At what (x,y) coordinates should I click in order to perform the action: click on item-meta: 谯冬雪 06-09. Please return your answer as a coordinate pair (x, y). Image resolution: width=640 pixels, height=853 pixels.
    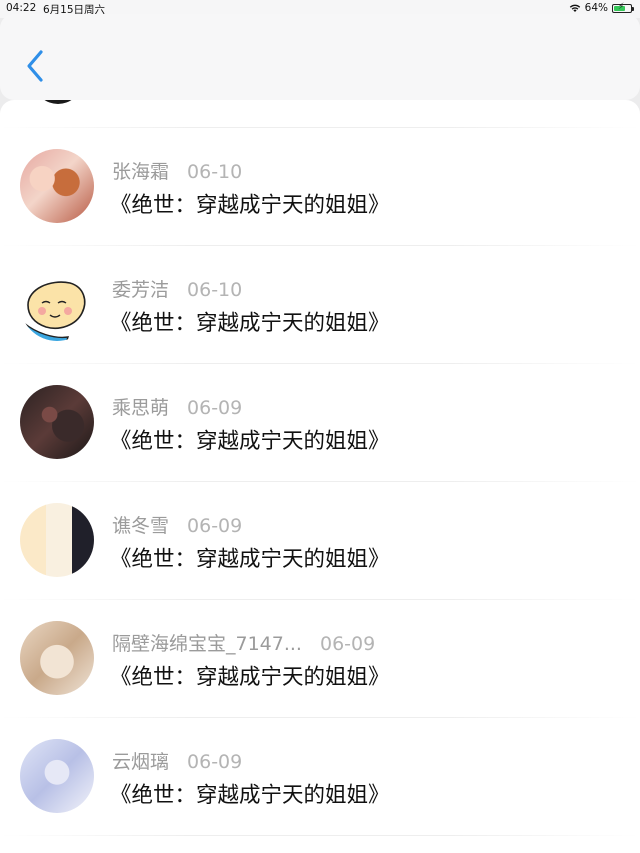
    Looking at the image, I should click on (177, 524).